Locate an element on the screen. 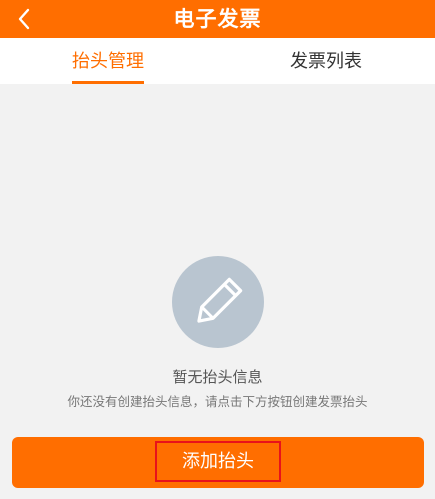 The image size is (435, 499). add-title-button-label: 添加抬头 is located at coordinates (218, 461).